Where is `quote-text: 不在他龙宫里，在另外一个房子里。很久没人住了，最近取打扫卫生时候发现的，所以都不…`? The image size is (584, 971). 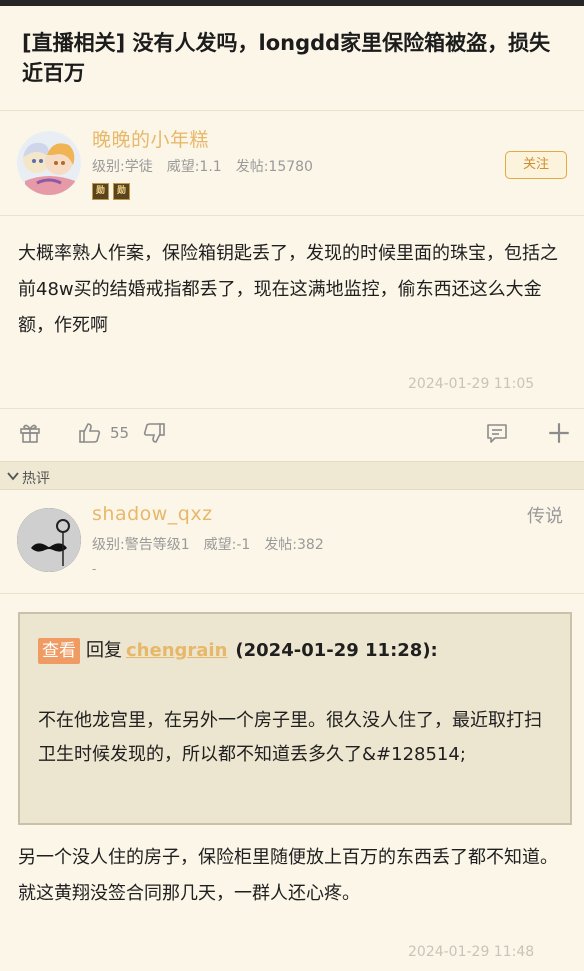 quote-text: 不在他龙宫里，在另外一个房子里。很久没人住了，最近取打扫卫生时候发现的，所以都不… is located at coordinates (290, 737).